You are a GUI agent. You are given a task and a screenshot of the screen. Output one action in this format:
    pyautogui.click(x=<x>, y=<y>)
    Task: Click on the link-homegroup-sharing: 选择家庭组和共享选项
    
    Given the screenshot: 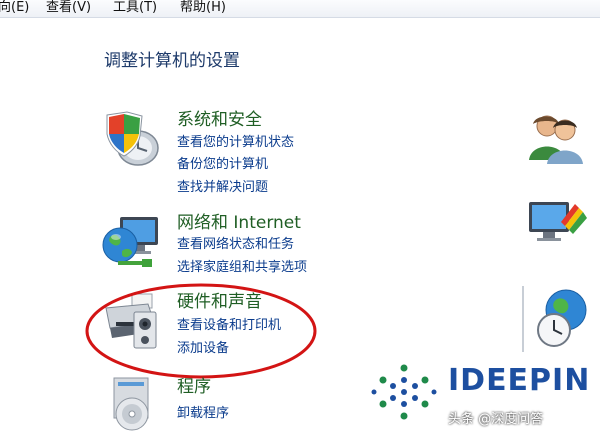 What is the action you would take?
    pyautogui.click(x=242, y=268)
    